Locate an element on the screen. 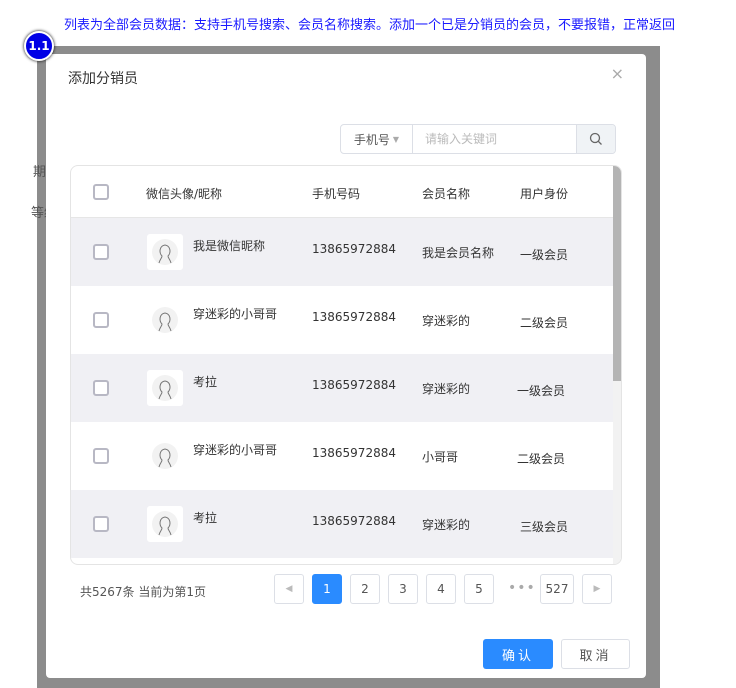 The height and width of the screenshot is (688, 736). table-scrollbar is located at coordinates (617, 365).